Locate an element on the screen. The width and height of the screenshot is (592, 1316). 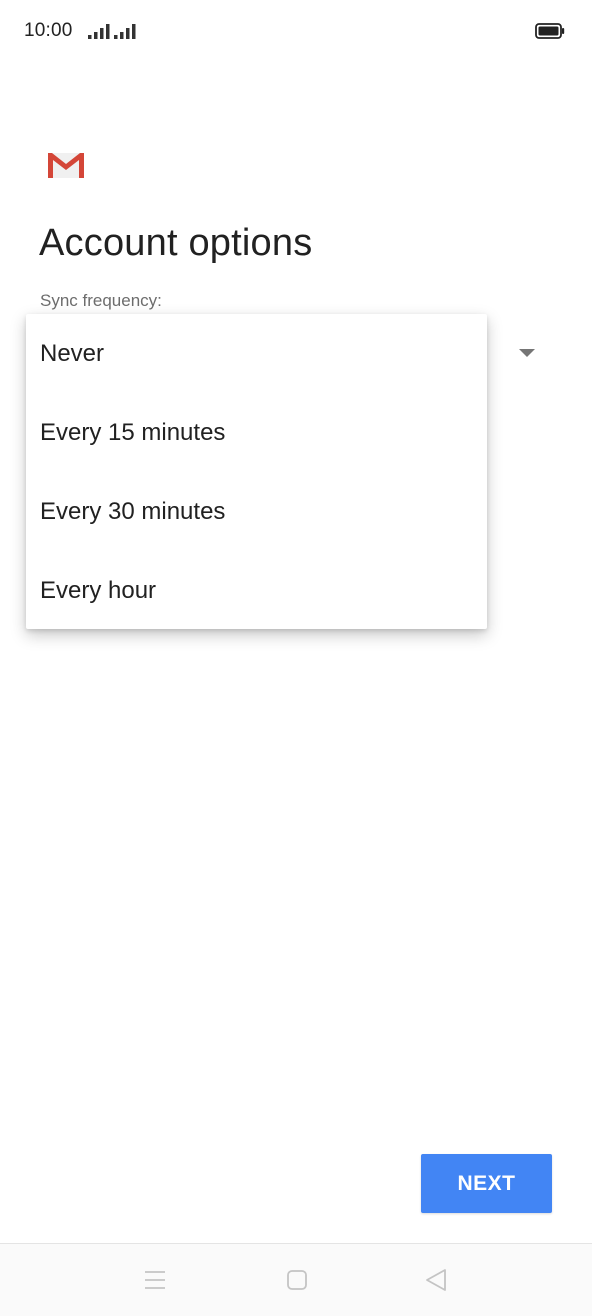
battery-icon is located at coordinates (550, 31).